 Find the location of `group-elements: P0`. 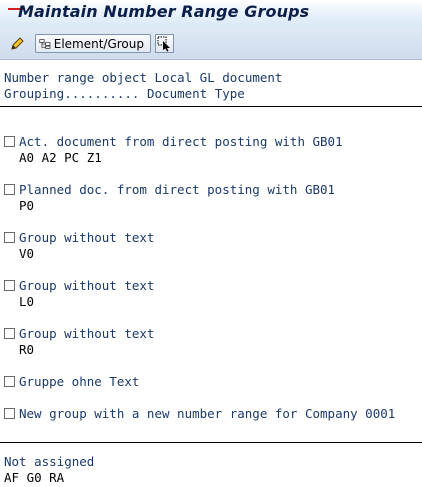

group-elements: P0 is located at coordinates (26, 206).